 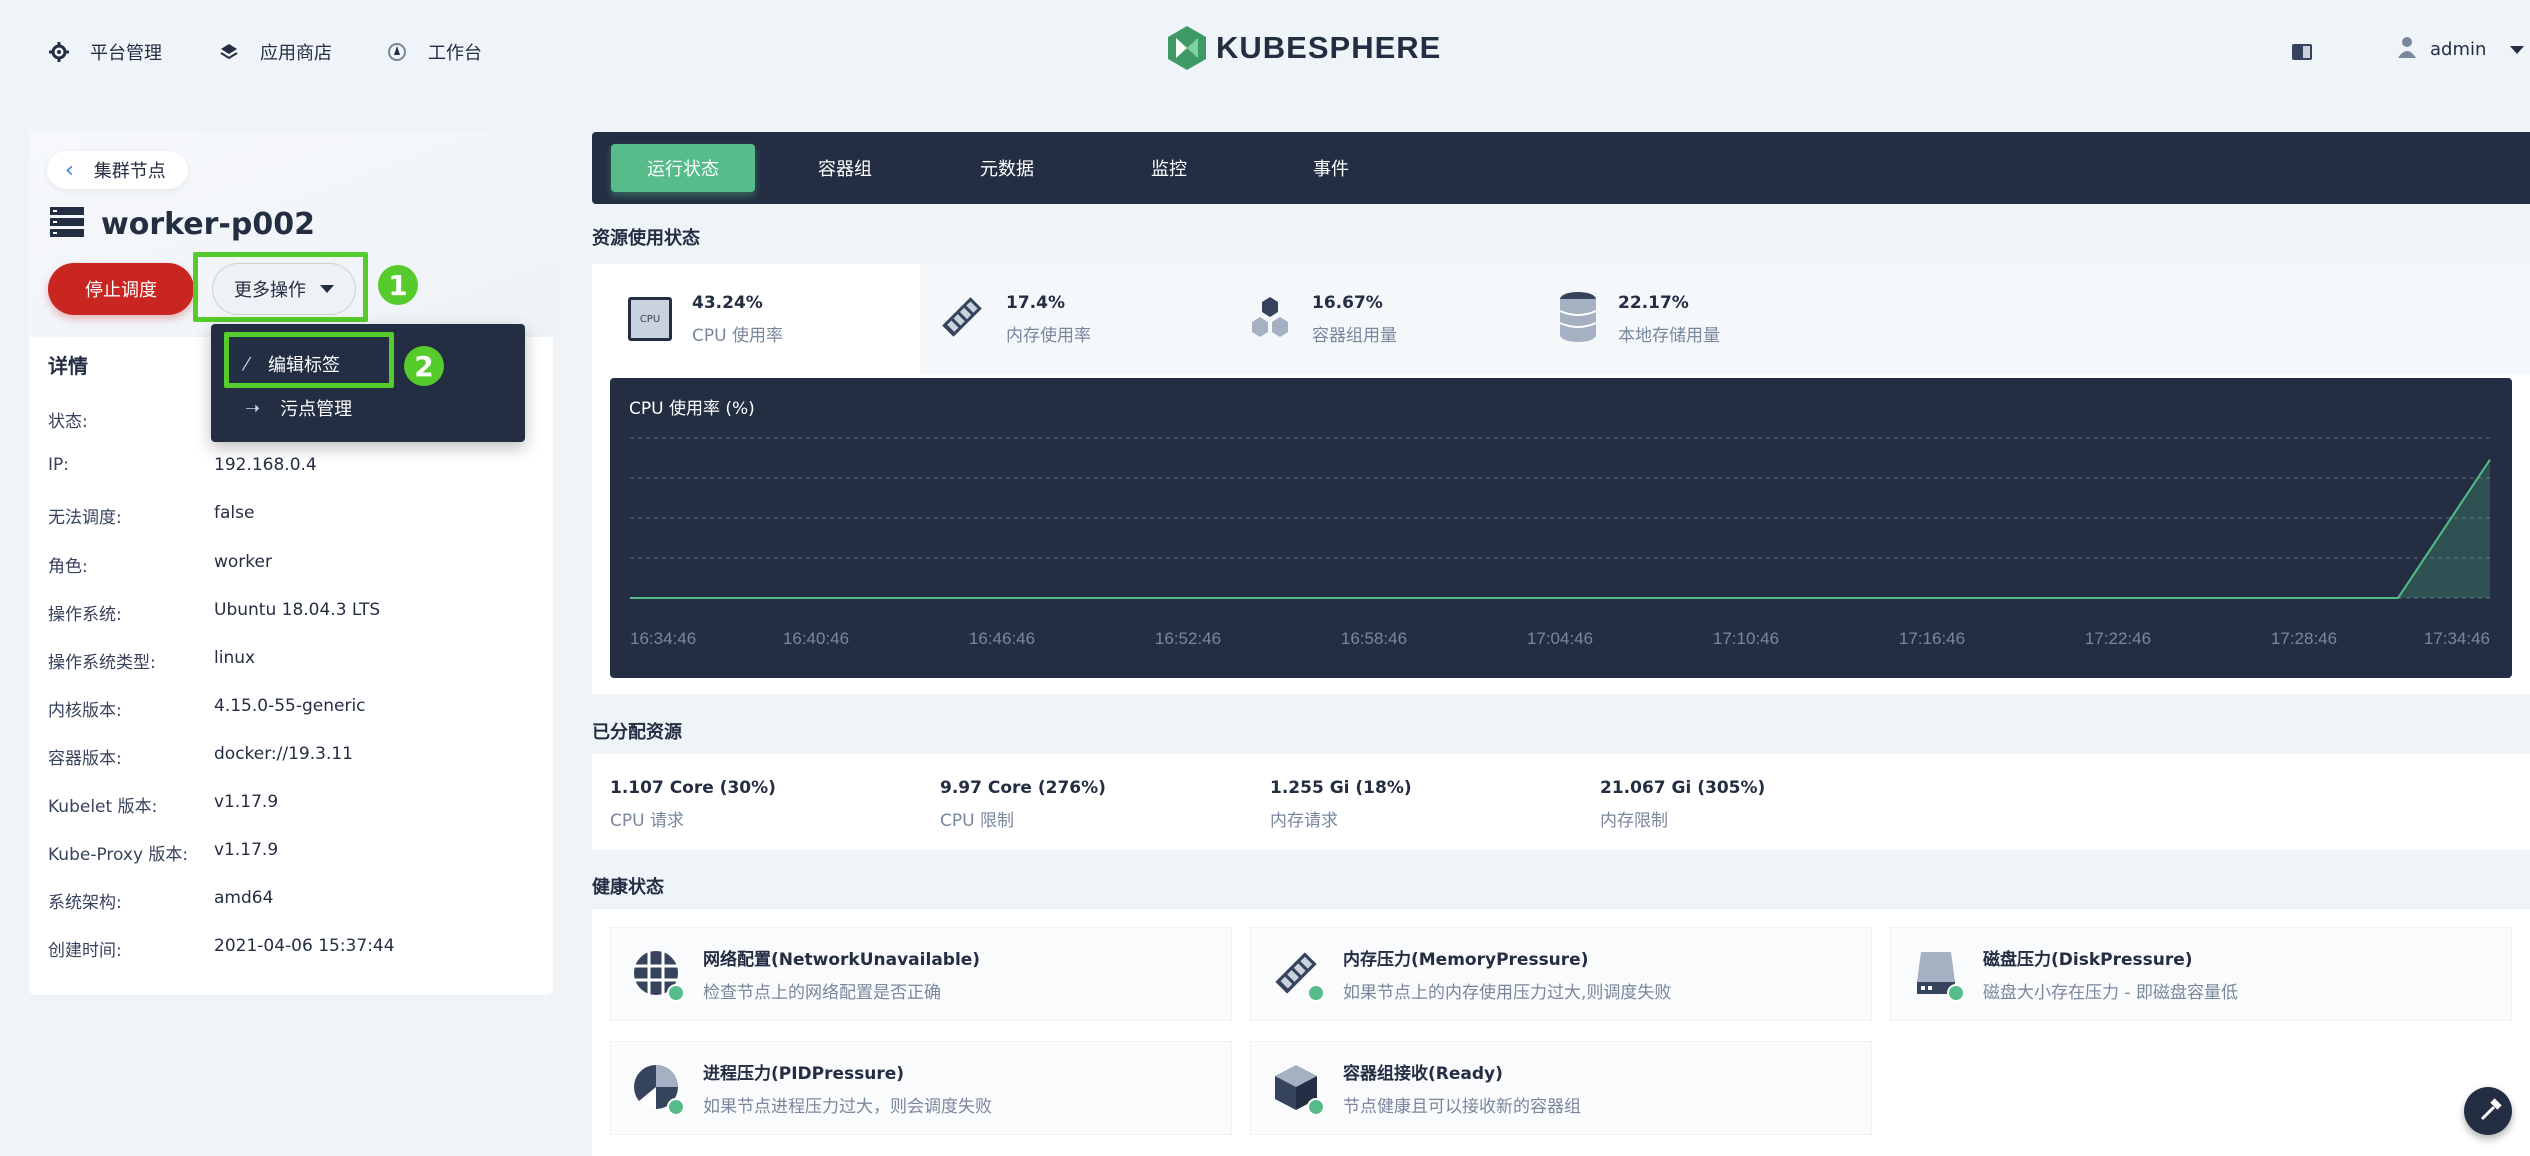 I want to click on server-icon, so click(x=67, y=222).